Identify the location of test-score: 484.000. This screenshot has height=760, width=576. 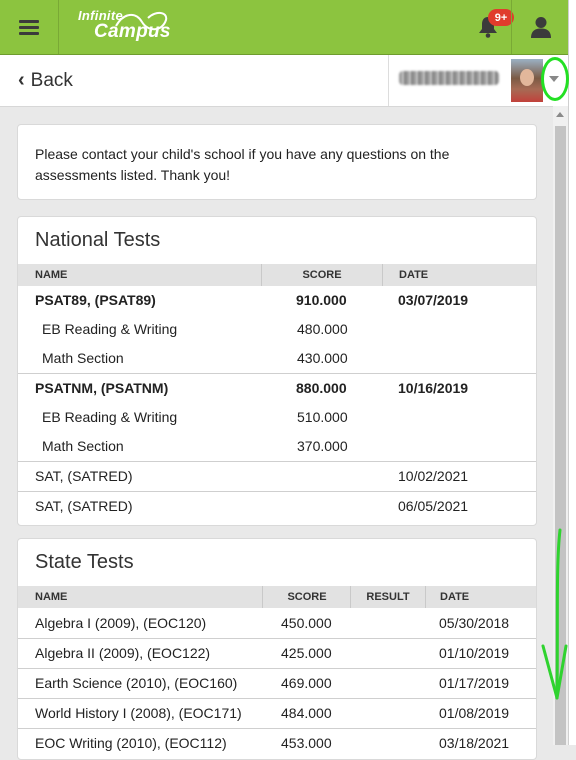
(306, 713).